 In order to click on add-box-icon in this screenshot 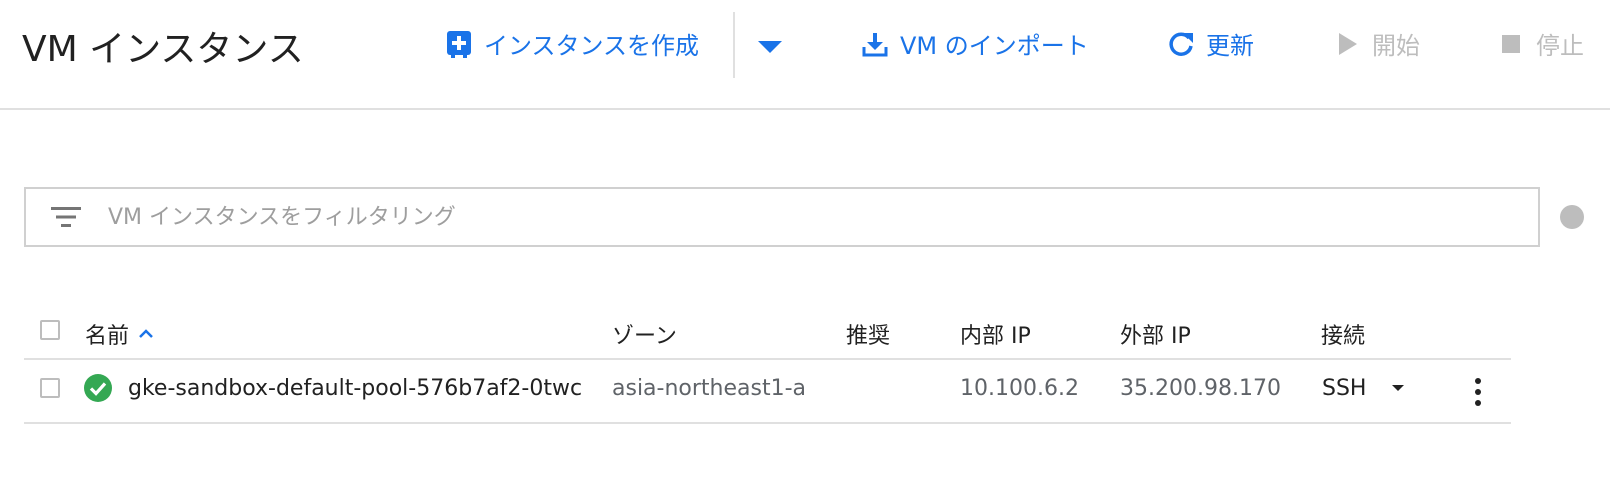, I will do `click(459, 44)`.